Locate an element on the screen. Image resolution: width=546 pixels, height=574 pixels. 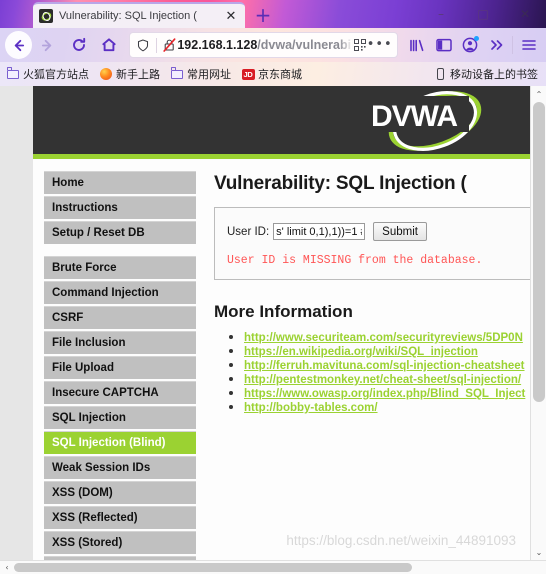
bookmark-item-jd: JD 京东商城 is located at coordinates (271, 74).